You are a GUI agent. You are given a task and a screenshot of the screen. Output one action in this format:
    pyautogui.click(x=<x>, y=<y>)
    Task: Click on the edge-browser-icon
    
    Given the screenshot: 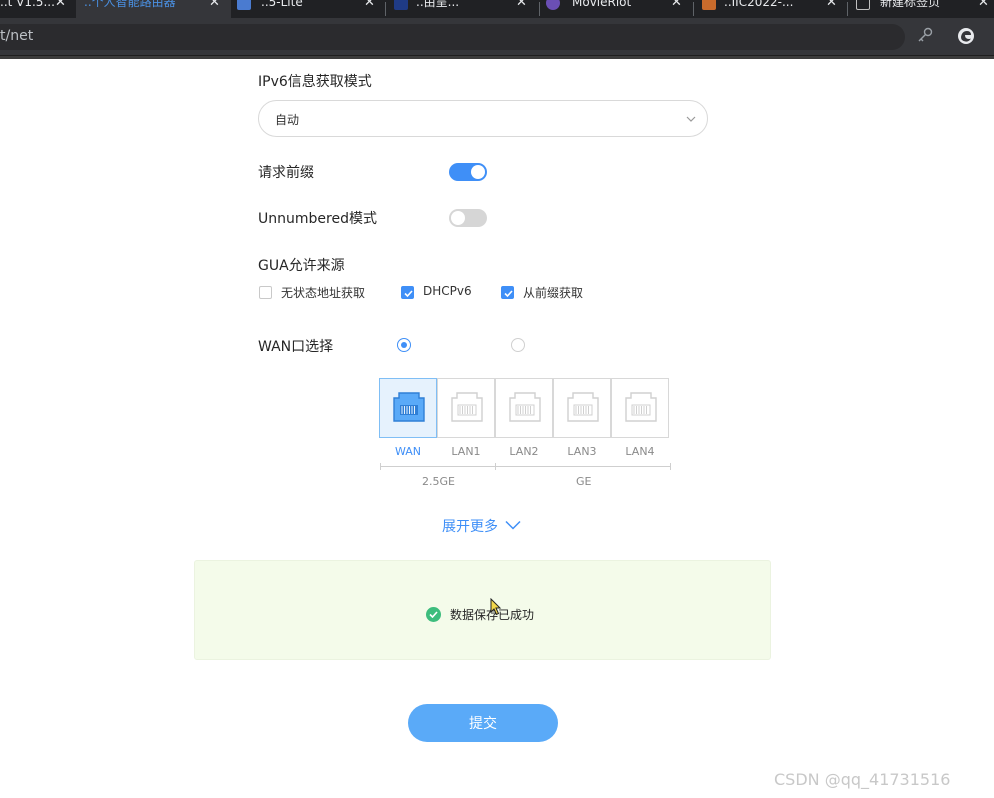 What is the action you would take?
    pyautogui.click(x=966, y=36)
    